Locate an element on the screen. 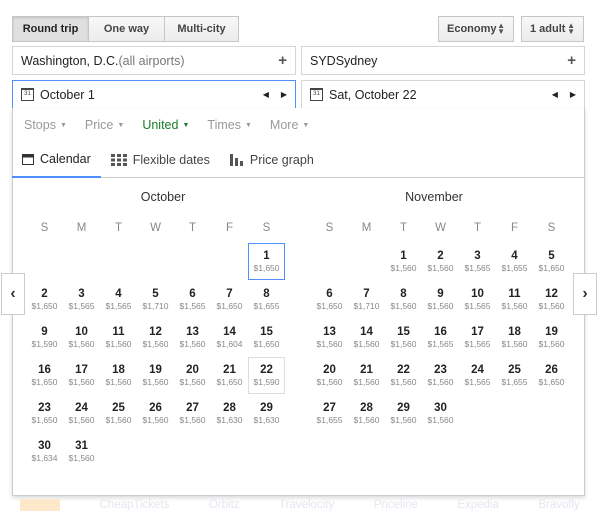  calendar-day: 28 $1,560 is located at coordinates (366, 413).